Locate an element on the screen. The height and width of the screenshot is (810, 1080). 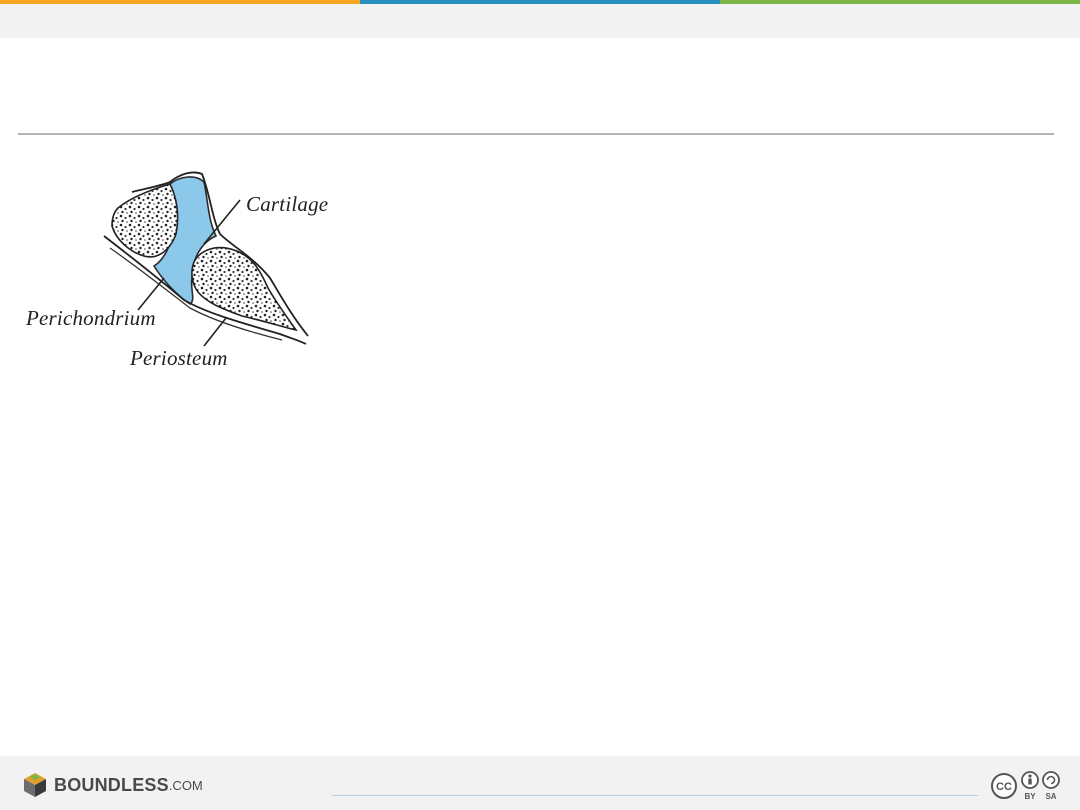
by-text: BY is located at coordinates (1030, 796).